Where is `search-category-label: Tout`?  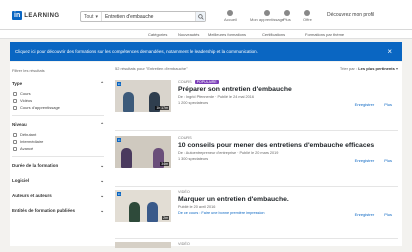
search-category-label: Tout is located at coordinates (89, 16).